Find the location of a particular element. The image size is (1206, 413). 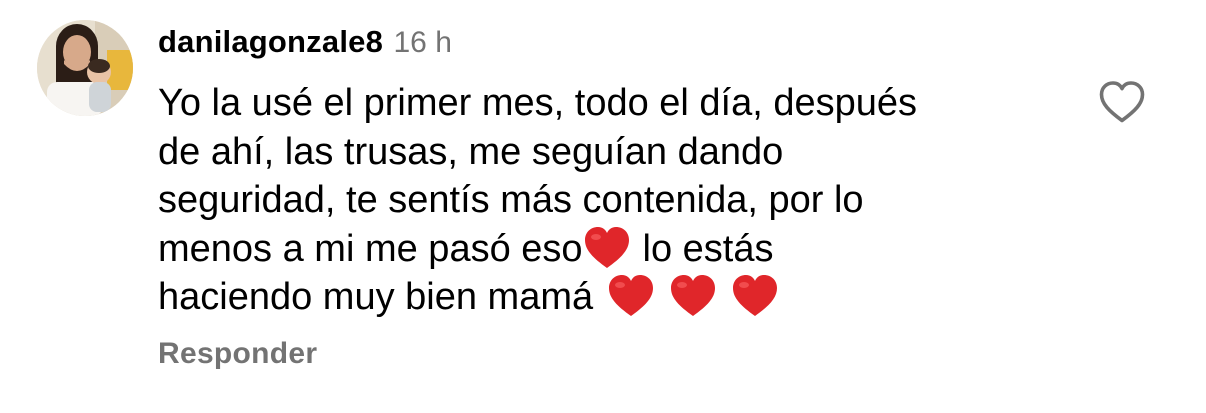

avatar-photo is located at coordinates (85, 68).